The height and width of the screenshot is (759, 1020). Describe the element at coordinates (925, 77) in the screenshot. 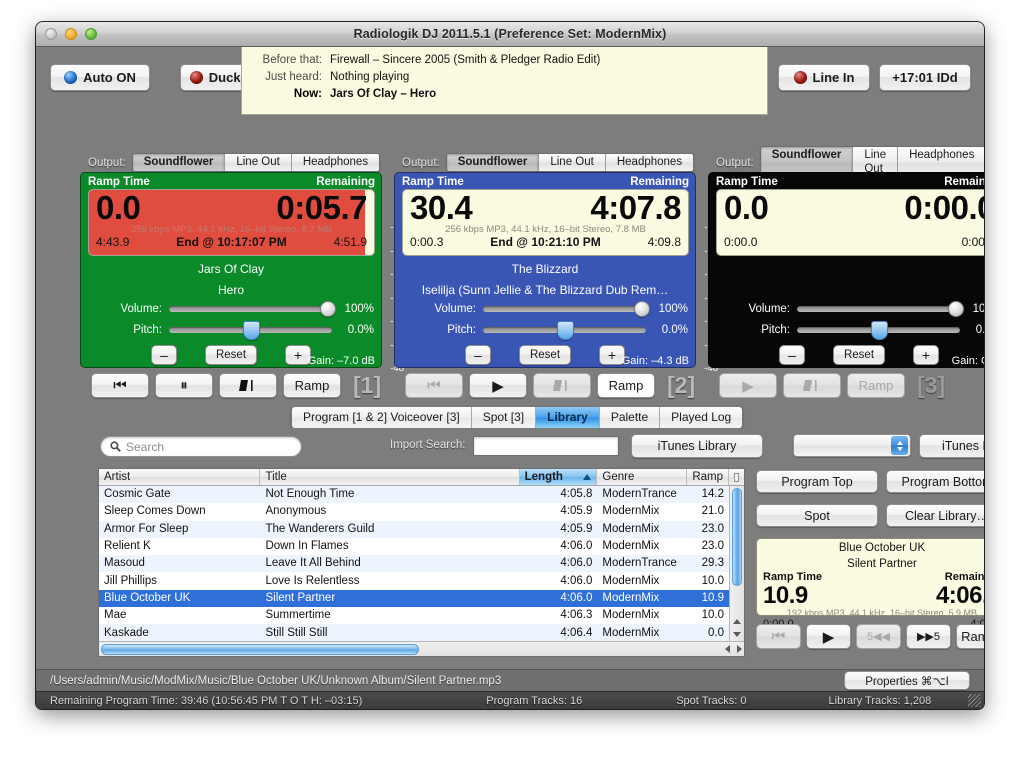

I see `id-timer-button: +17:01 IDd` at that location.